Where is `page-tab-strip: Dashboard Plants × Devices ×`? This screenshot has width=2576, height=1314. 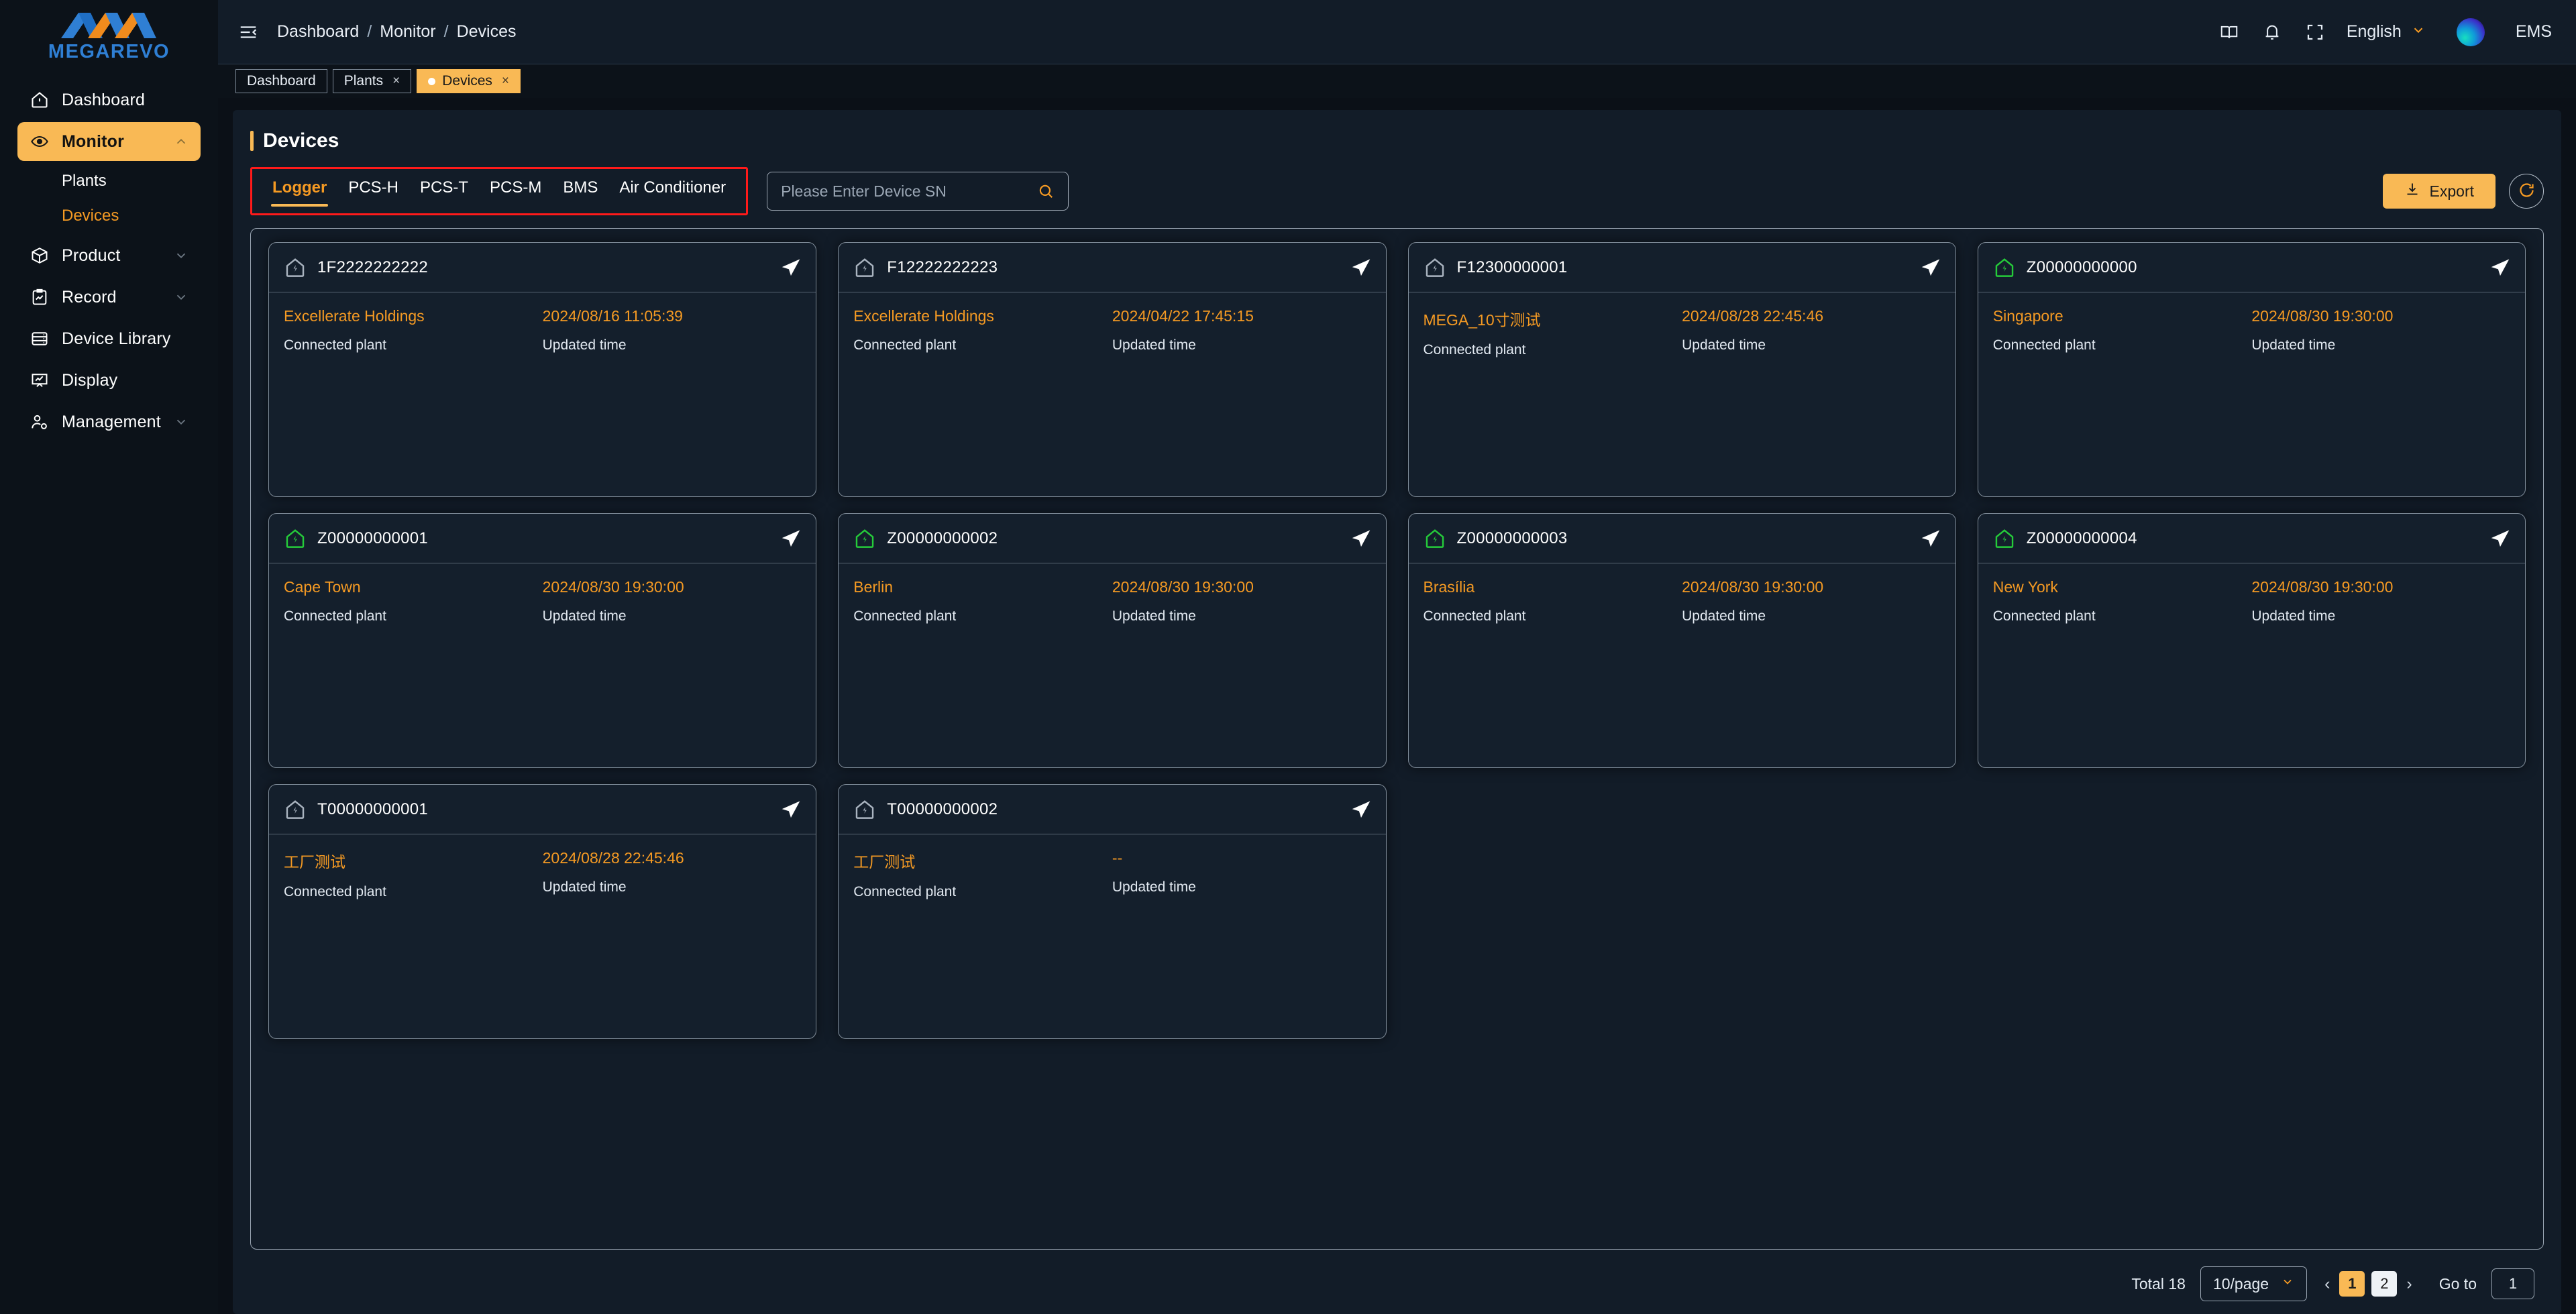 page-tab-strip: Dashboard Plants × Devices × is located at coordinates (1397, 81).